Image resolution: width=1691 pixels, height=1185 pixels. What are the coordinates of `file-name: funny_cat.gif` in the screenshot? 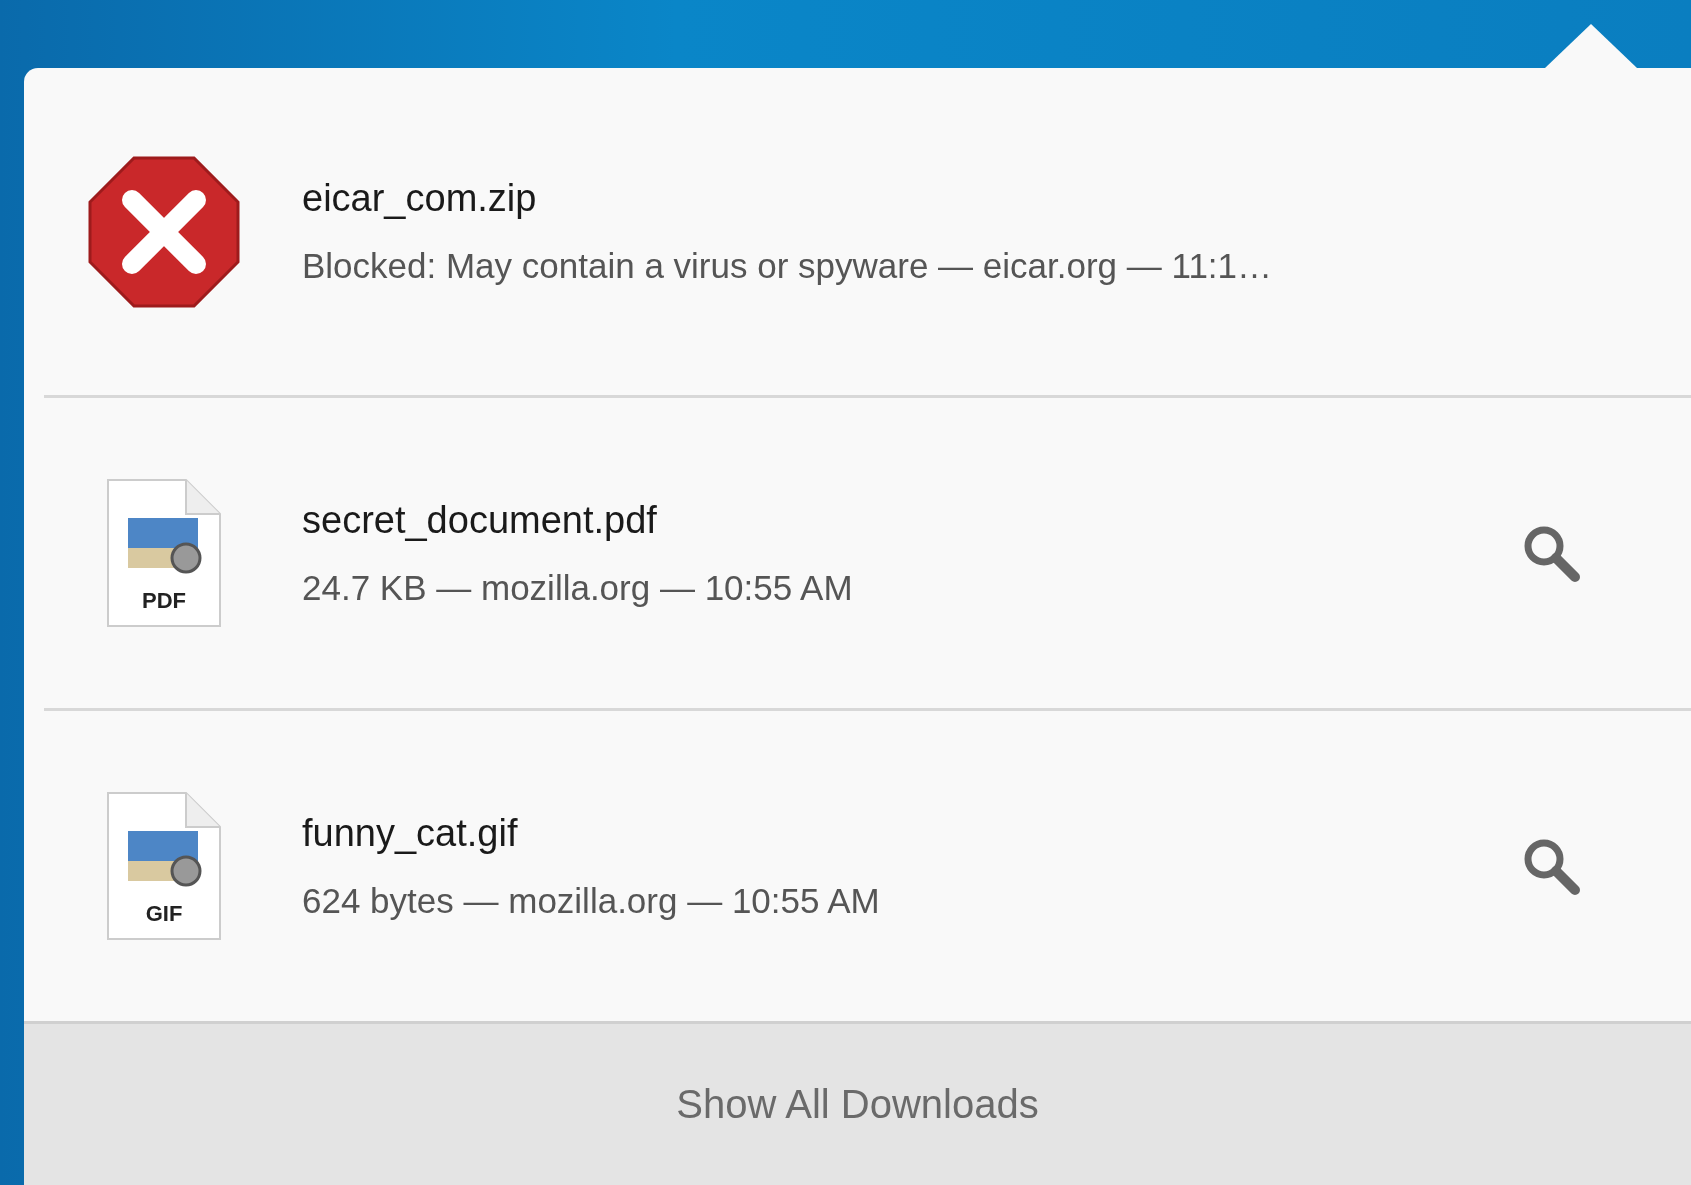 It's located at (410, 833).